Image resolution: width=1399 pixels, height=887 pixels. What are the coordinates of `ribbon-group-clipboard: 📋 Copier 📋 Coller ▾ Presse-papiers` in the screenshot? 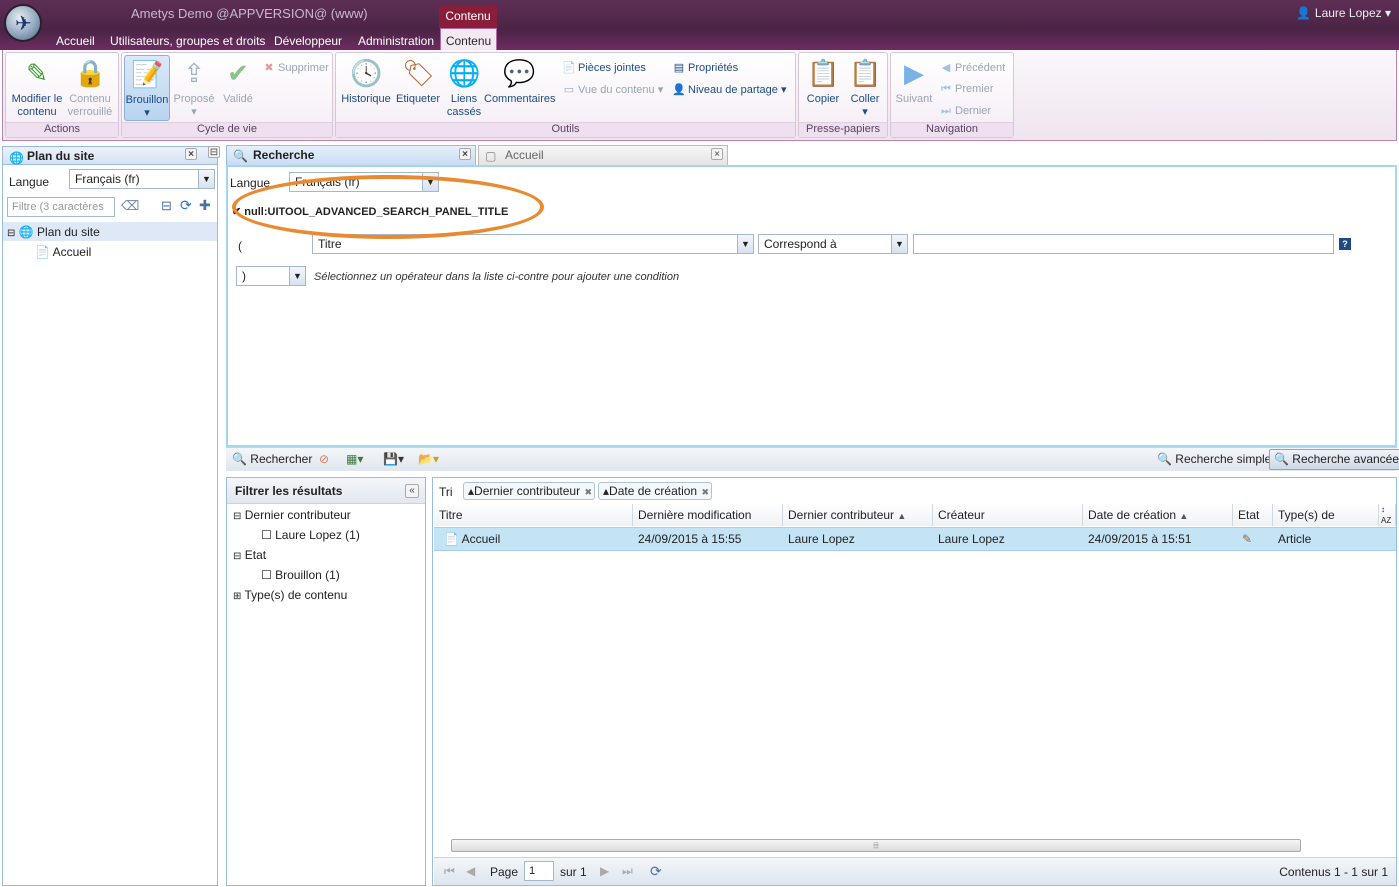 It's located at (843, 95).